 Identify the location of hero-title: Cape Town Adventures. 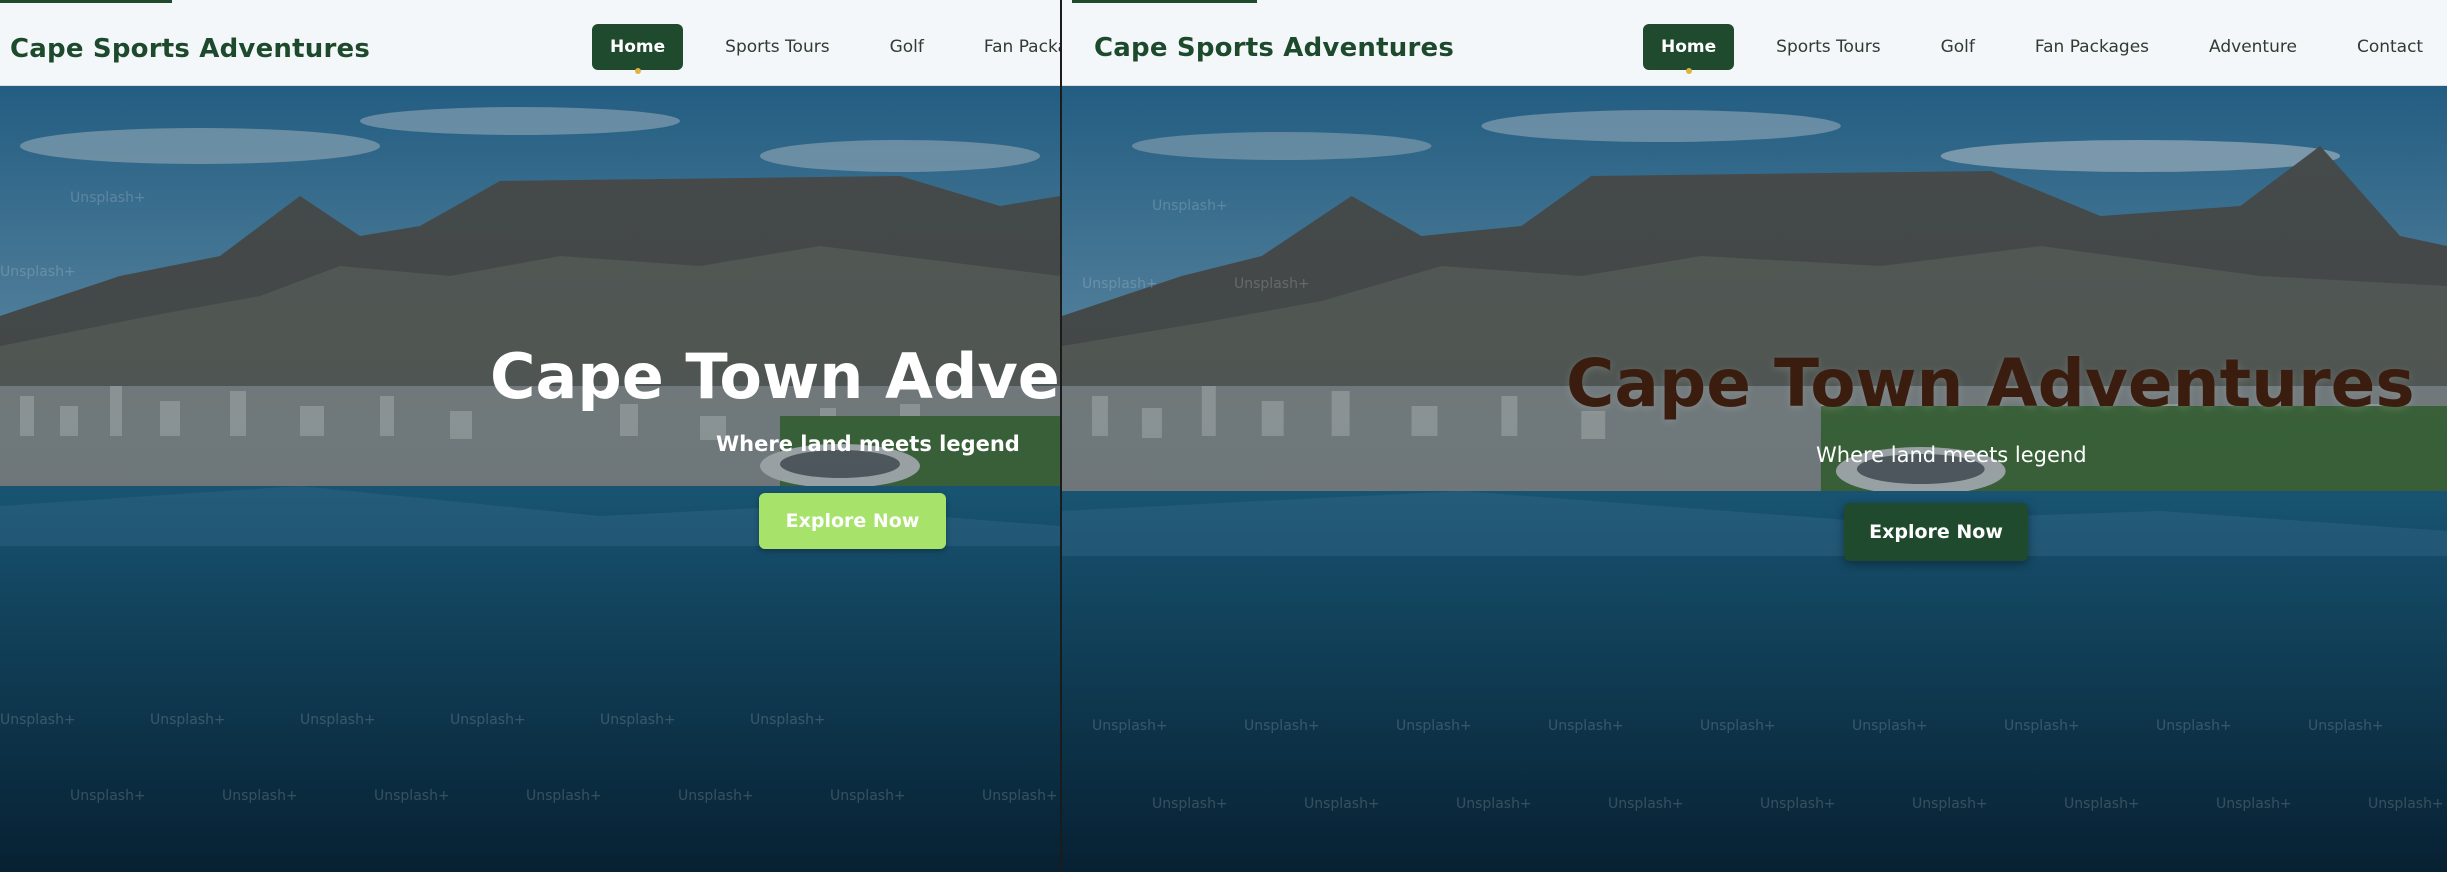
(1990, 383).